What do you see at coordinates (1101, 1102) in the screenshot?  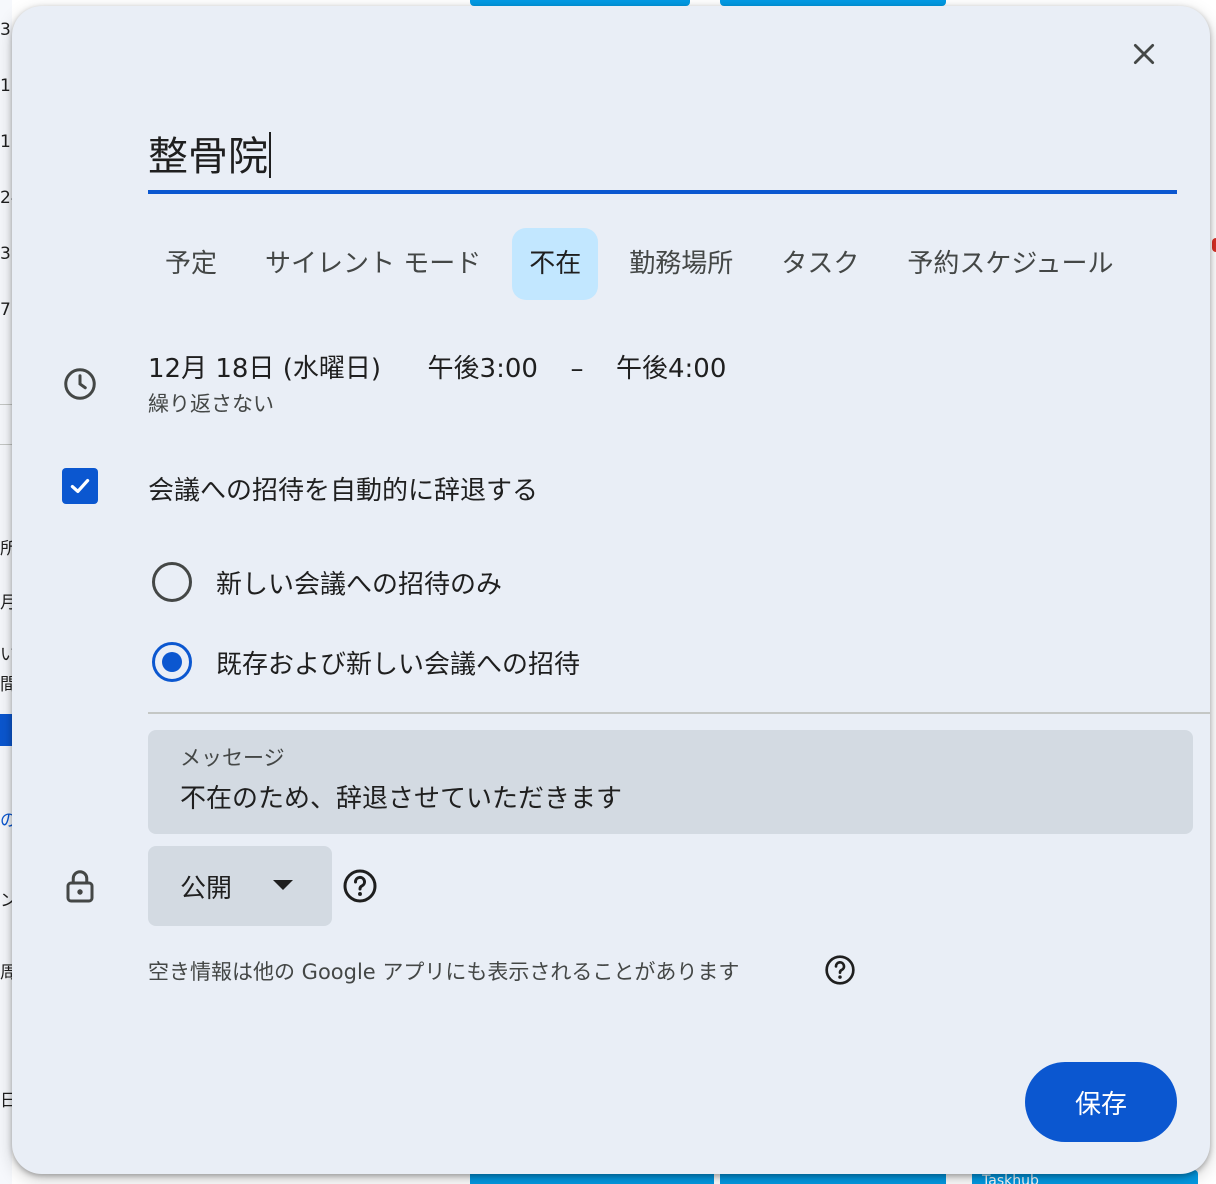 I see `save-button: 保存` at bounding box center [1101, 1102].